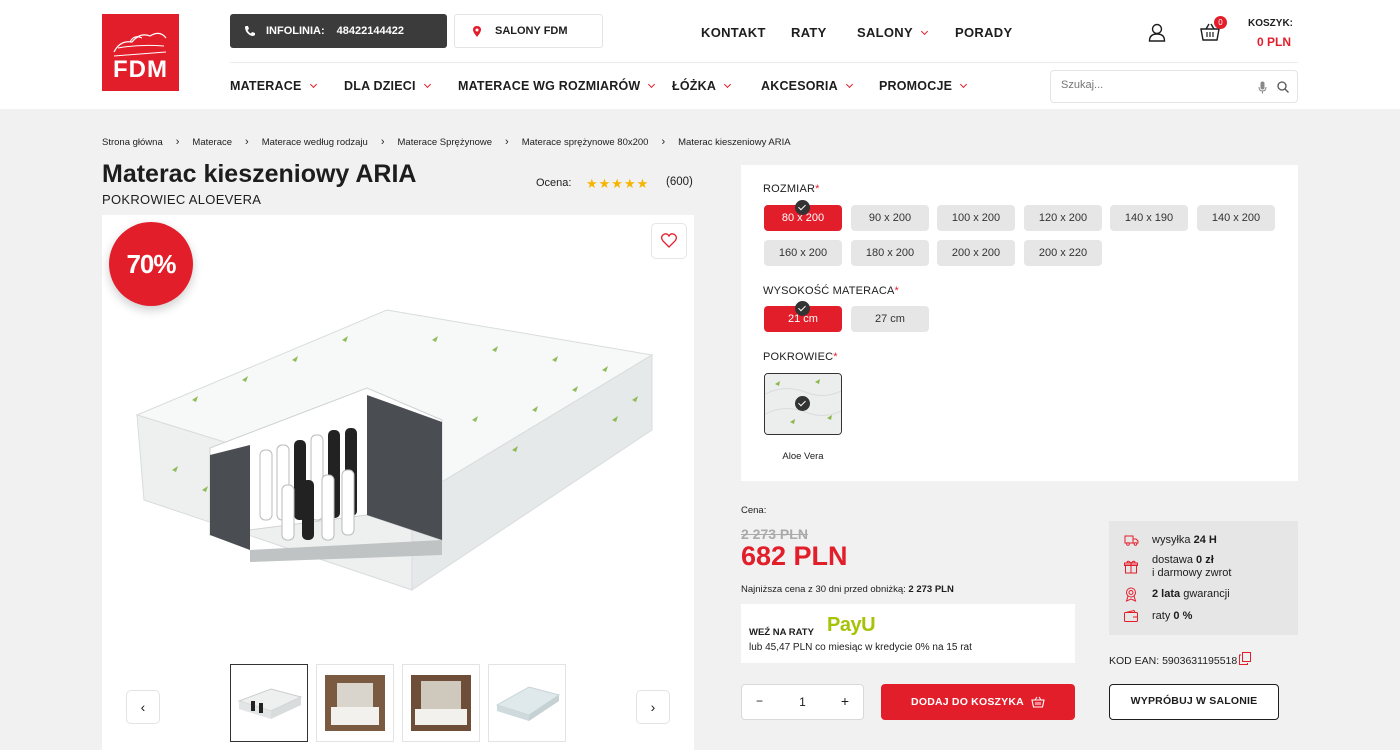 Image resolution: width=1400 pixels, height=750 pixels. Describe the element at coordinates (802, 702) in the screenshot. I see `quantity-stepper: − 1 +` at that location.